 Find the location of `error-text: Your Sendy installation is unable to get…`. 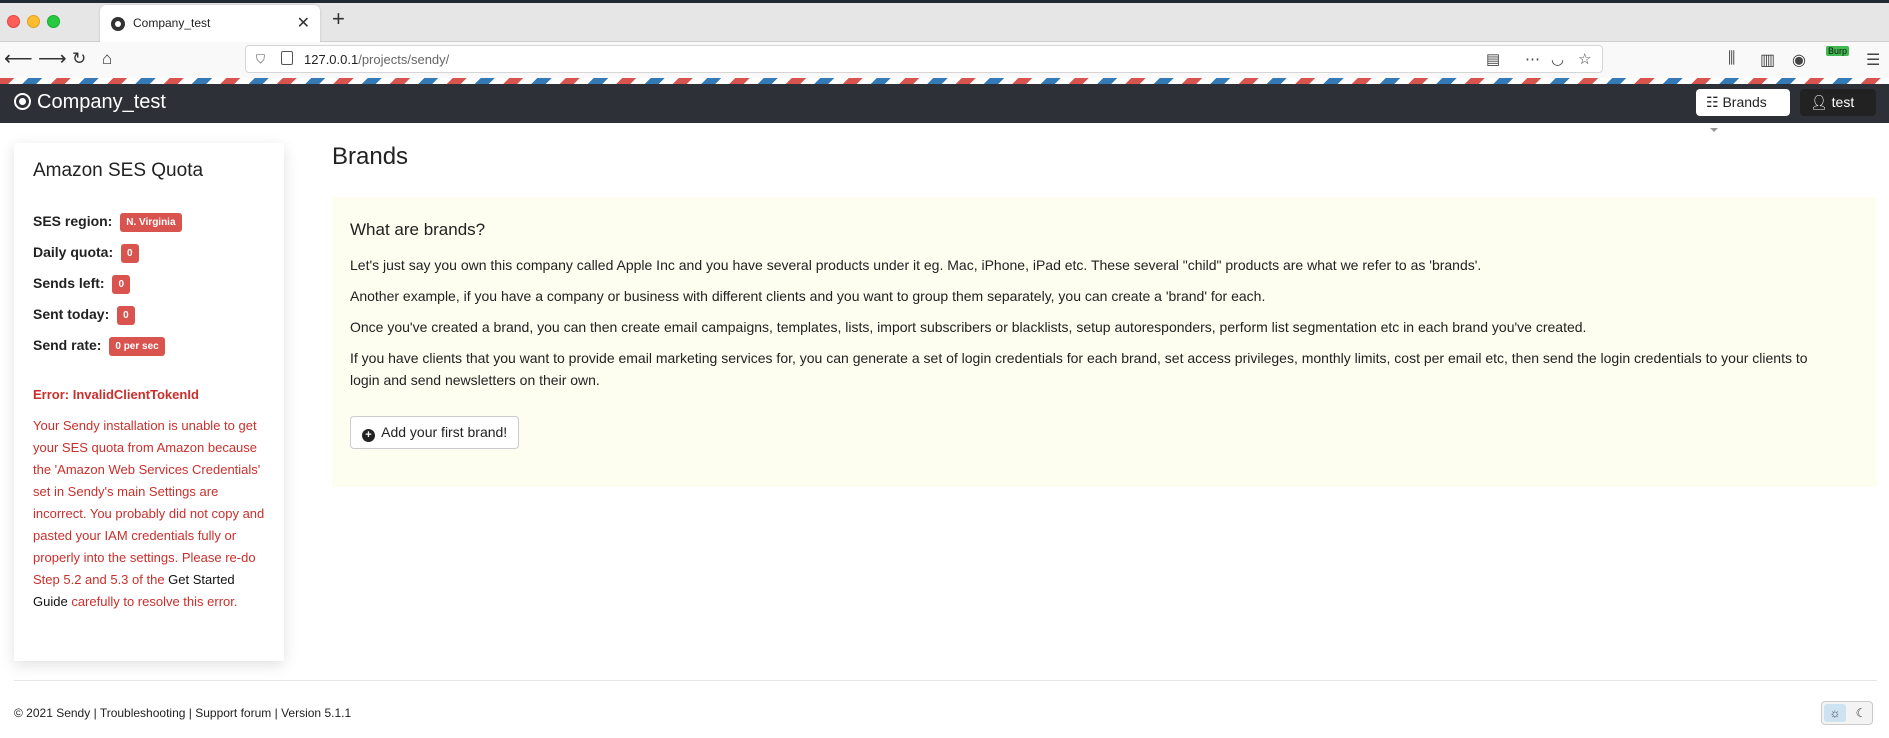

error-text: Your Sendy installation is unable to get… is located at coordinates (149, 502).